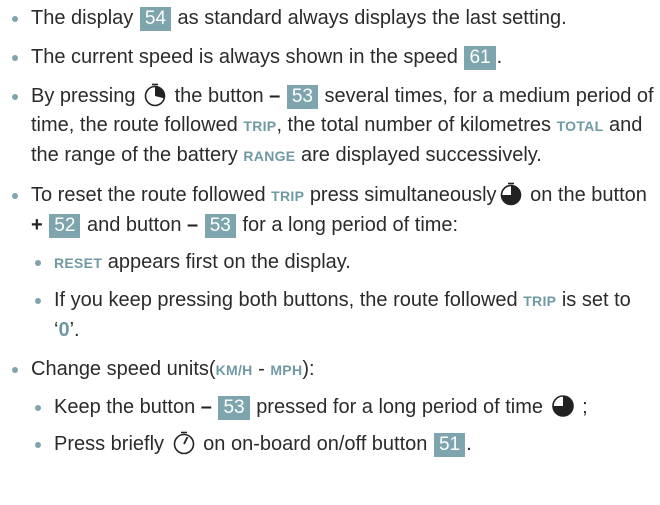 This screenshot has width=660, height=505. I want to click on text: pressed for a long period of time, so click(400, 407).